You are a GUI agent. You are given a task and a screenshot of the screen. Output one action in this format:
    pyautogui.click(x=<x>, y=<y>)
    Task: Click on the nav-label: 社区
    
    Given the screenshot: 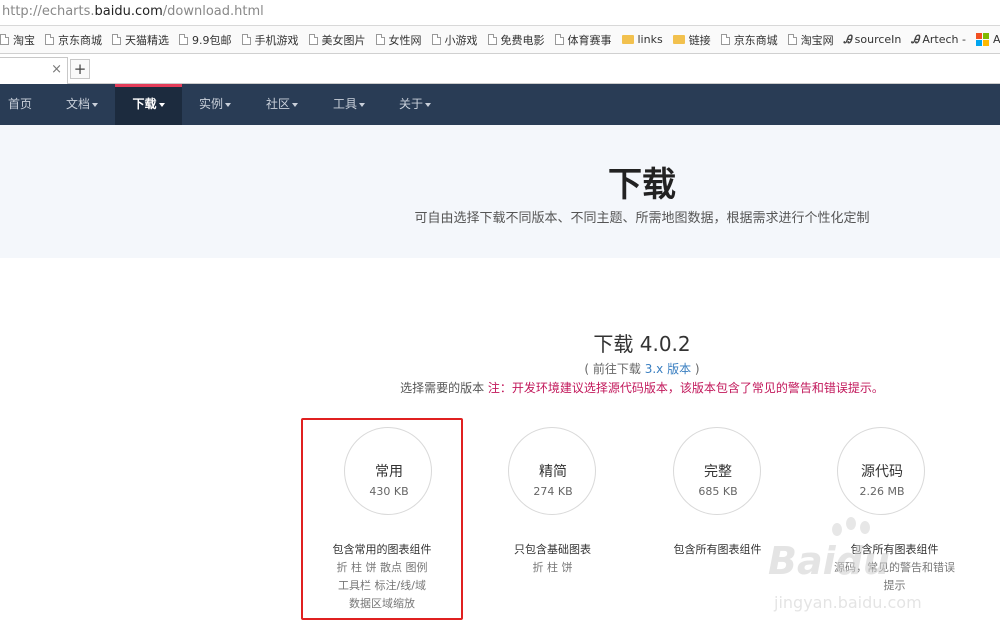 What is the action you would take?
    pyautogui.click(x=277, y=104)
    